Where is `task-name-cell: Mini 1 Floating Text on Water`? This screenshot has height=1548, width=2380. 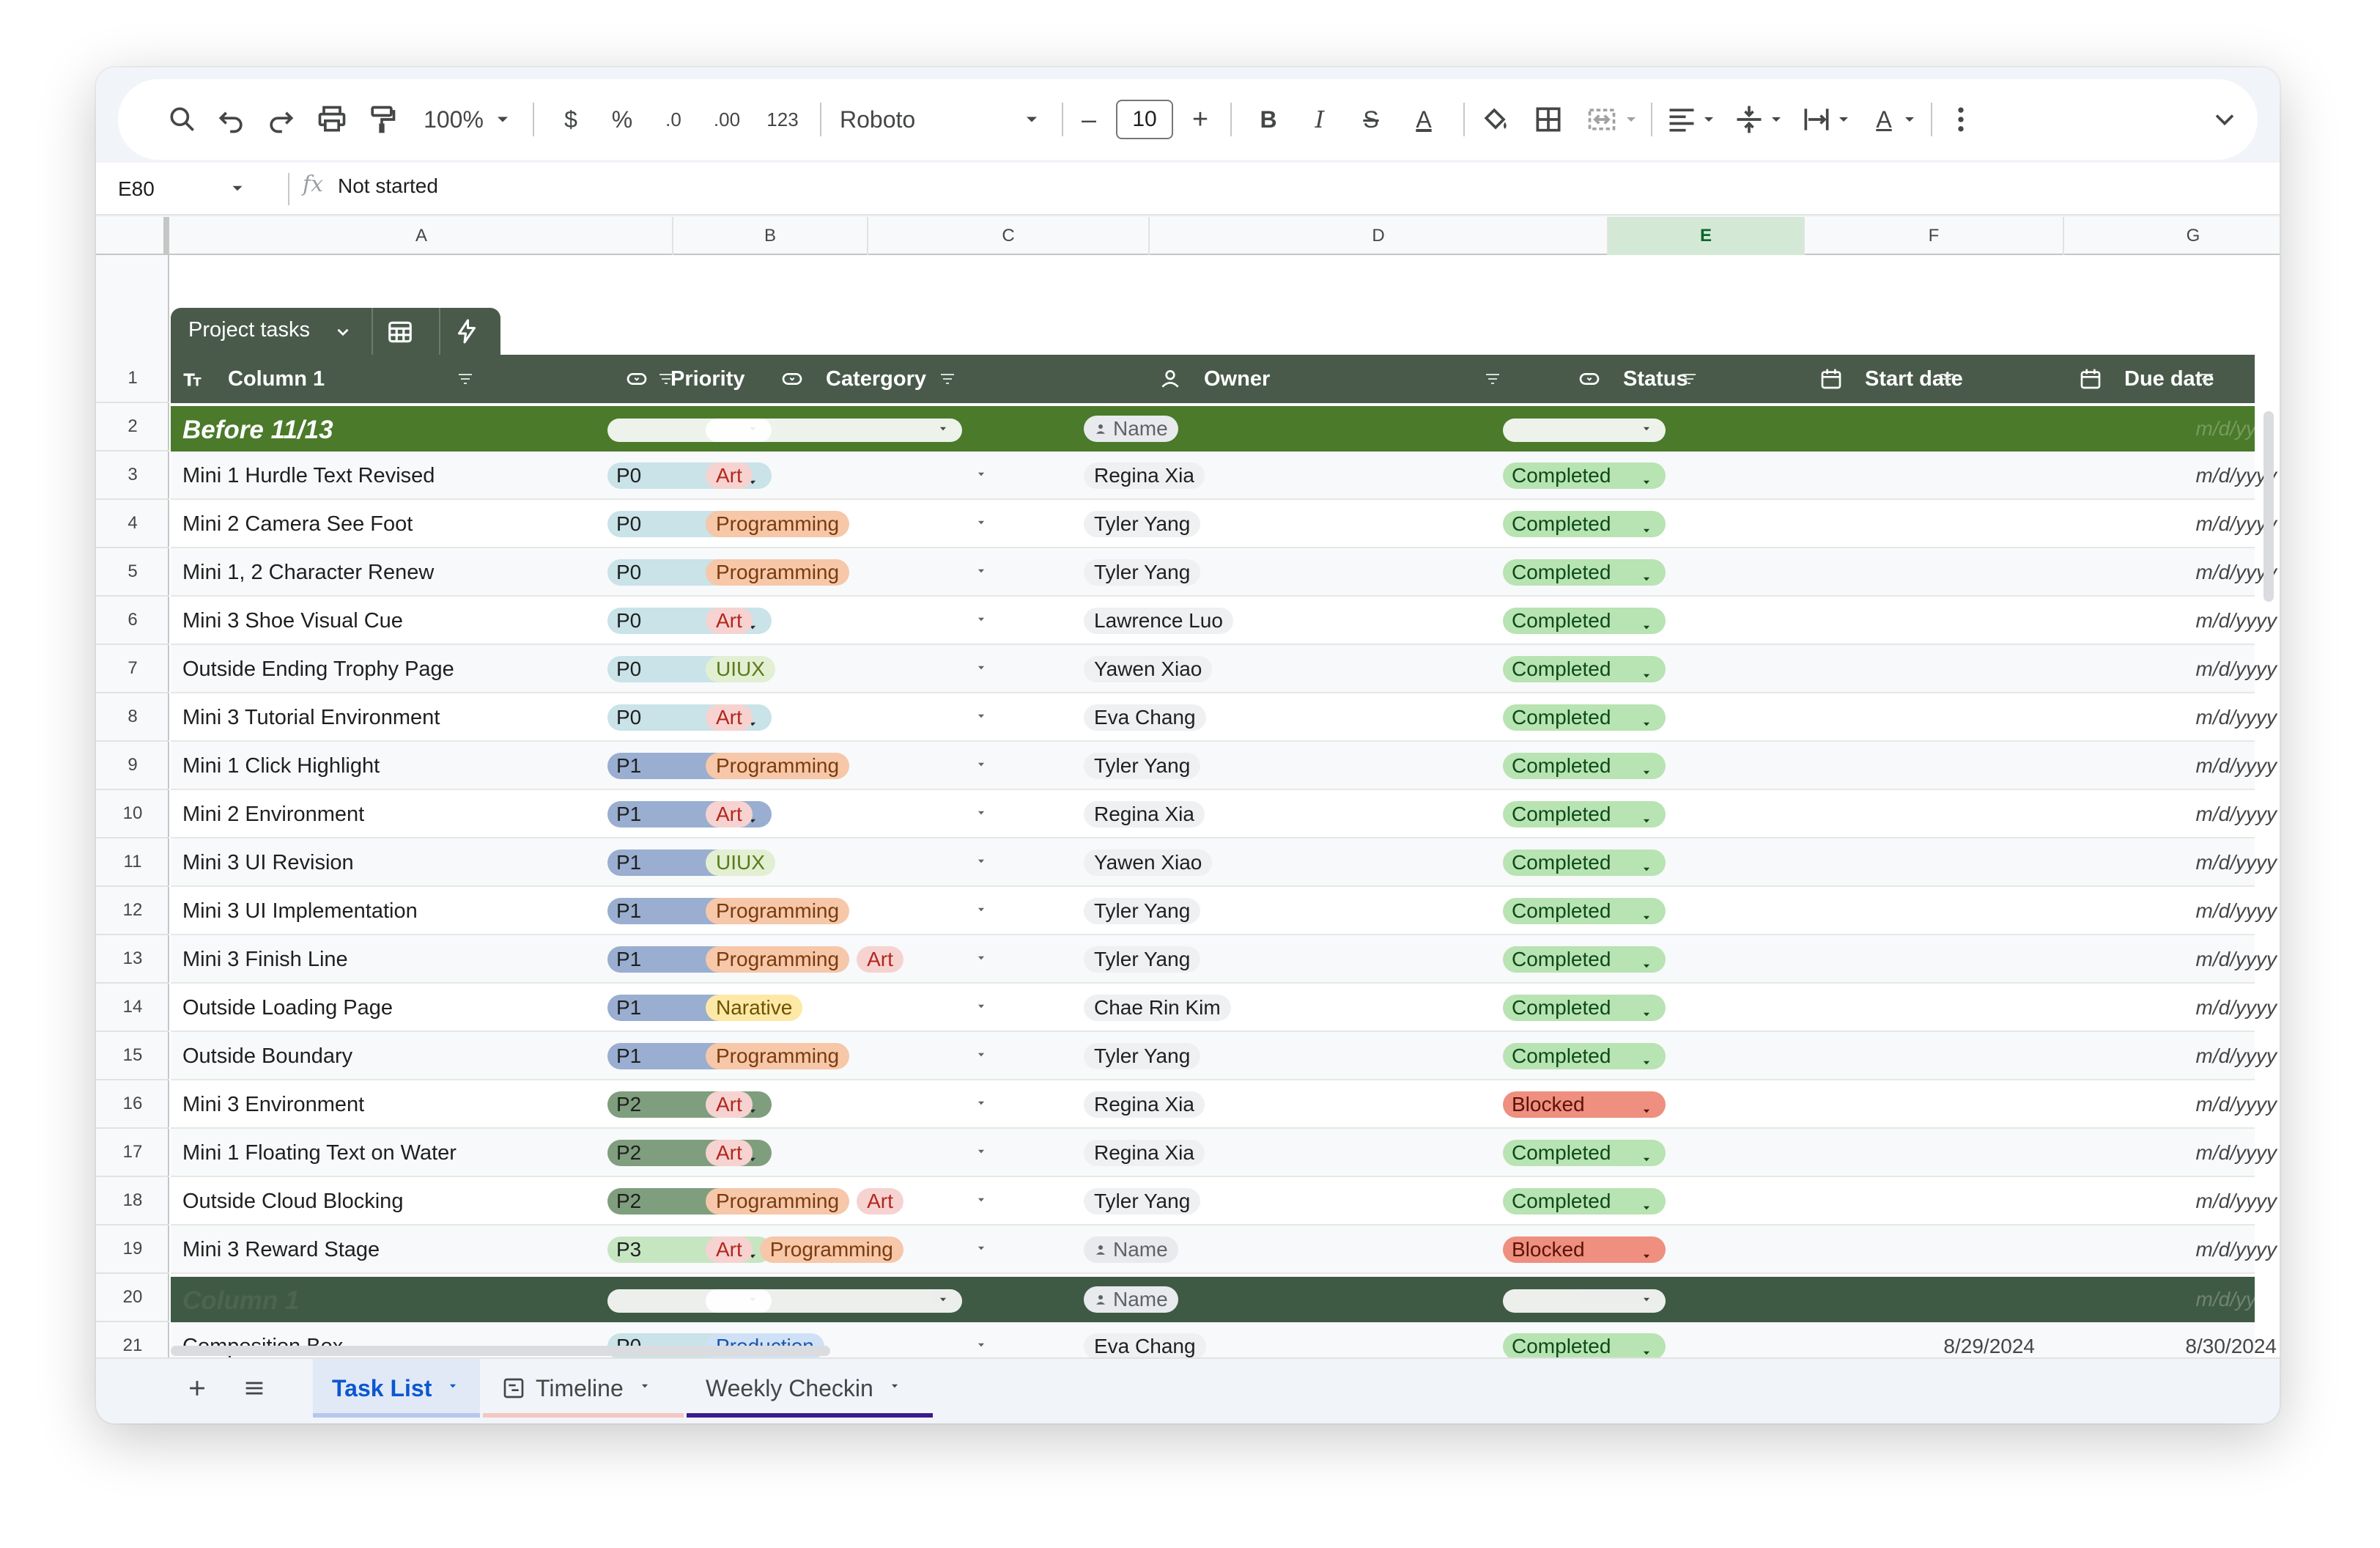
task-name-cell: Mini 1 Floating Text on Water is located at coordinates (387, 1153).